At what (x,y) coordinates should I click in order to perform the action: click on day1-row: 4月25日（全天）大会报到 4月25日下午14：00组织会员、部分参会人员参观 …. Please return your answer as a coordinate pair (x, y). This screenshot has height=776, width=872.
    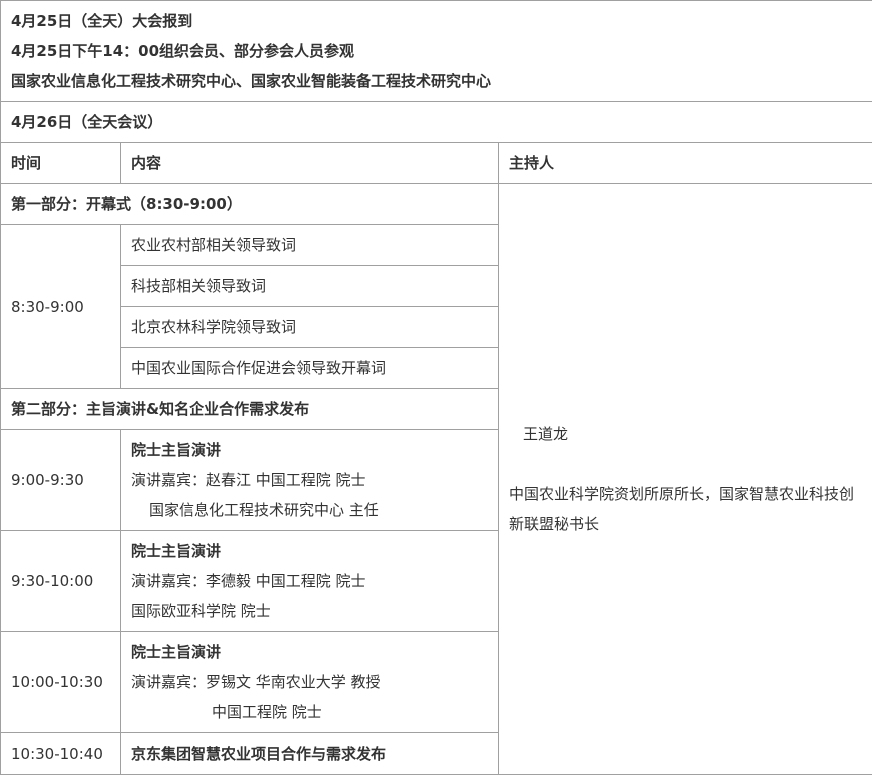
    Looking at the image, I should click on (436, 51).